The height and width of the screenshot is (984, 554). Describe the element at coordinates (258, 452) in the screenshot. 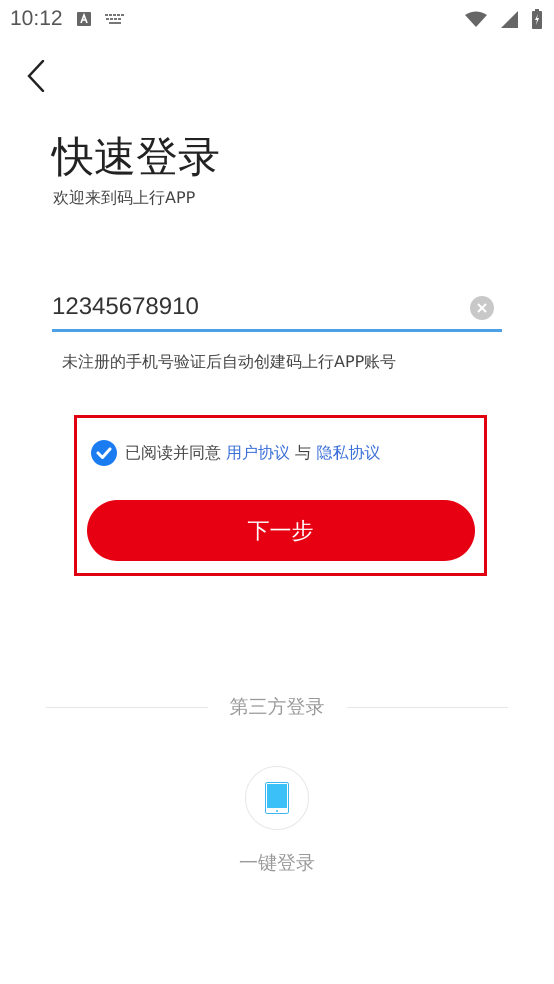

I see `agreement-link: 用户协议` at that location.